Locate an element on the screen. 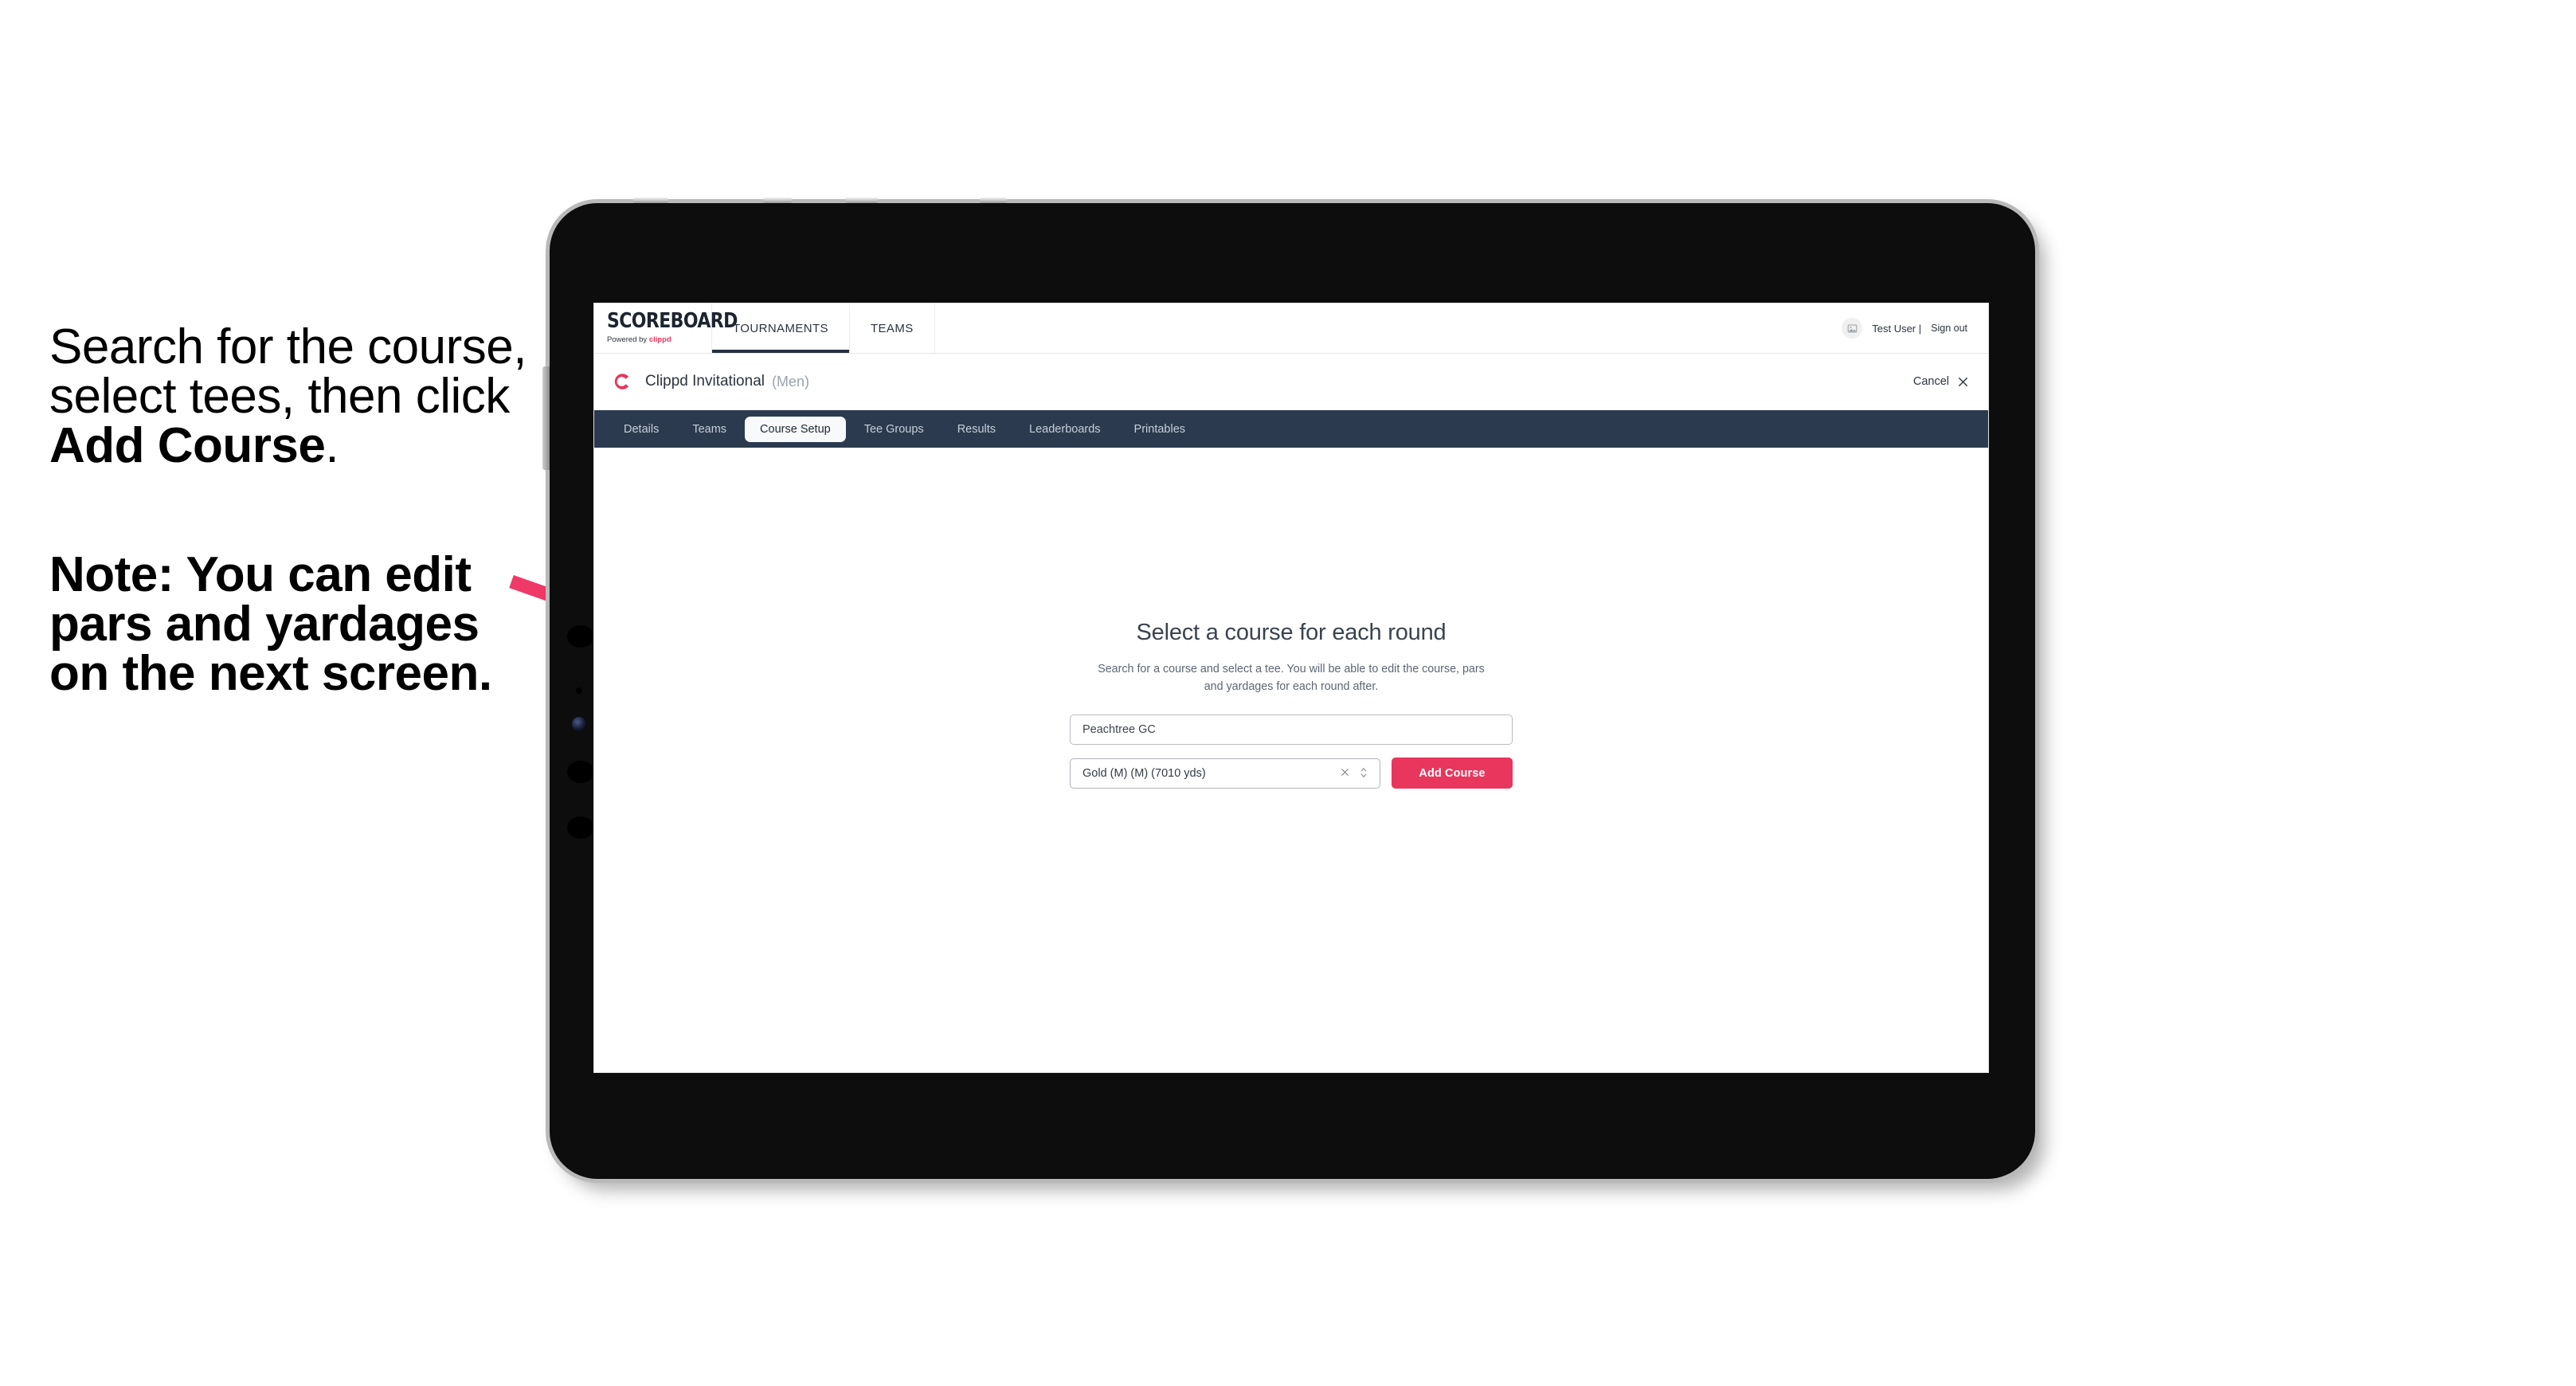  chevron-up-down-icon is located at coordinates (1363, 772).